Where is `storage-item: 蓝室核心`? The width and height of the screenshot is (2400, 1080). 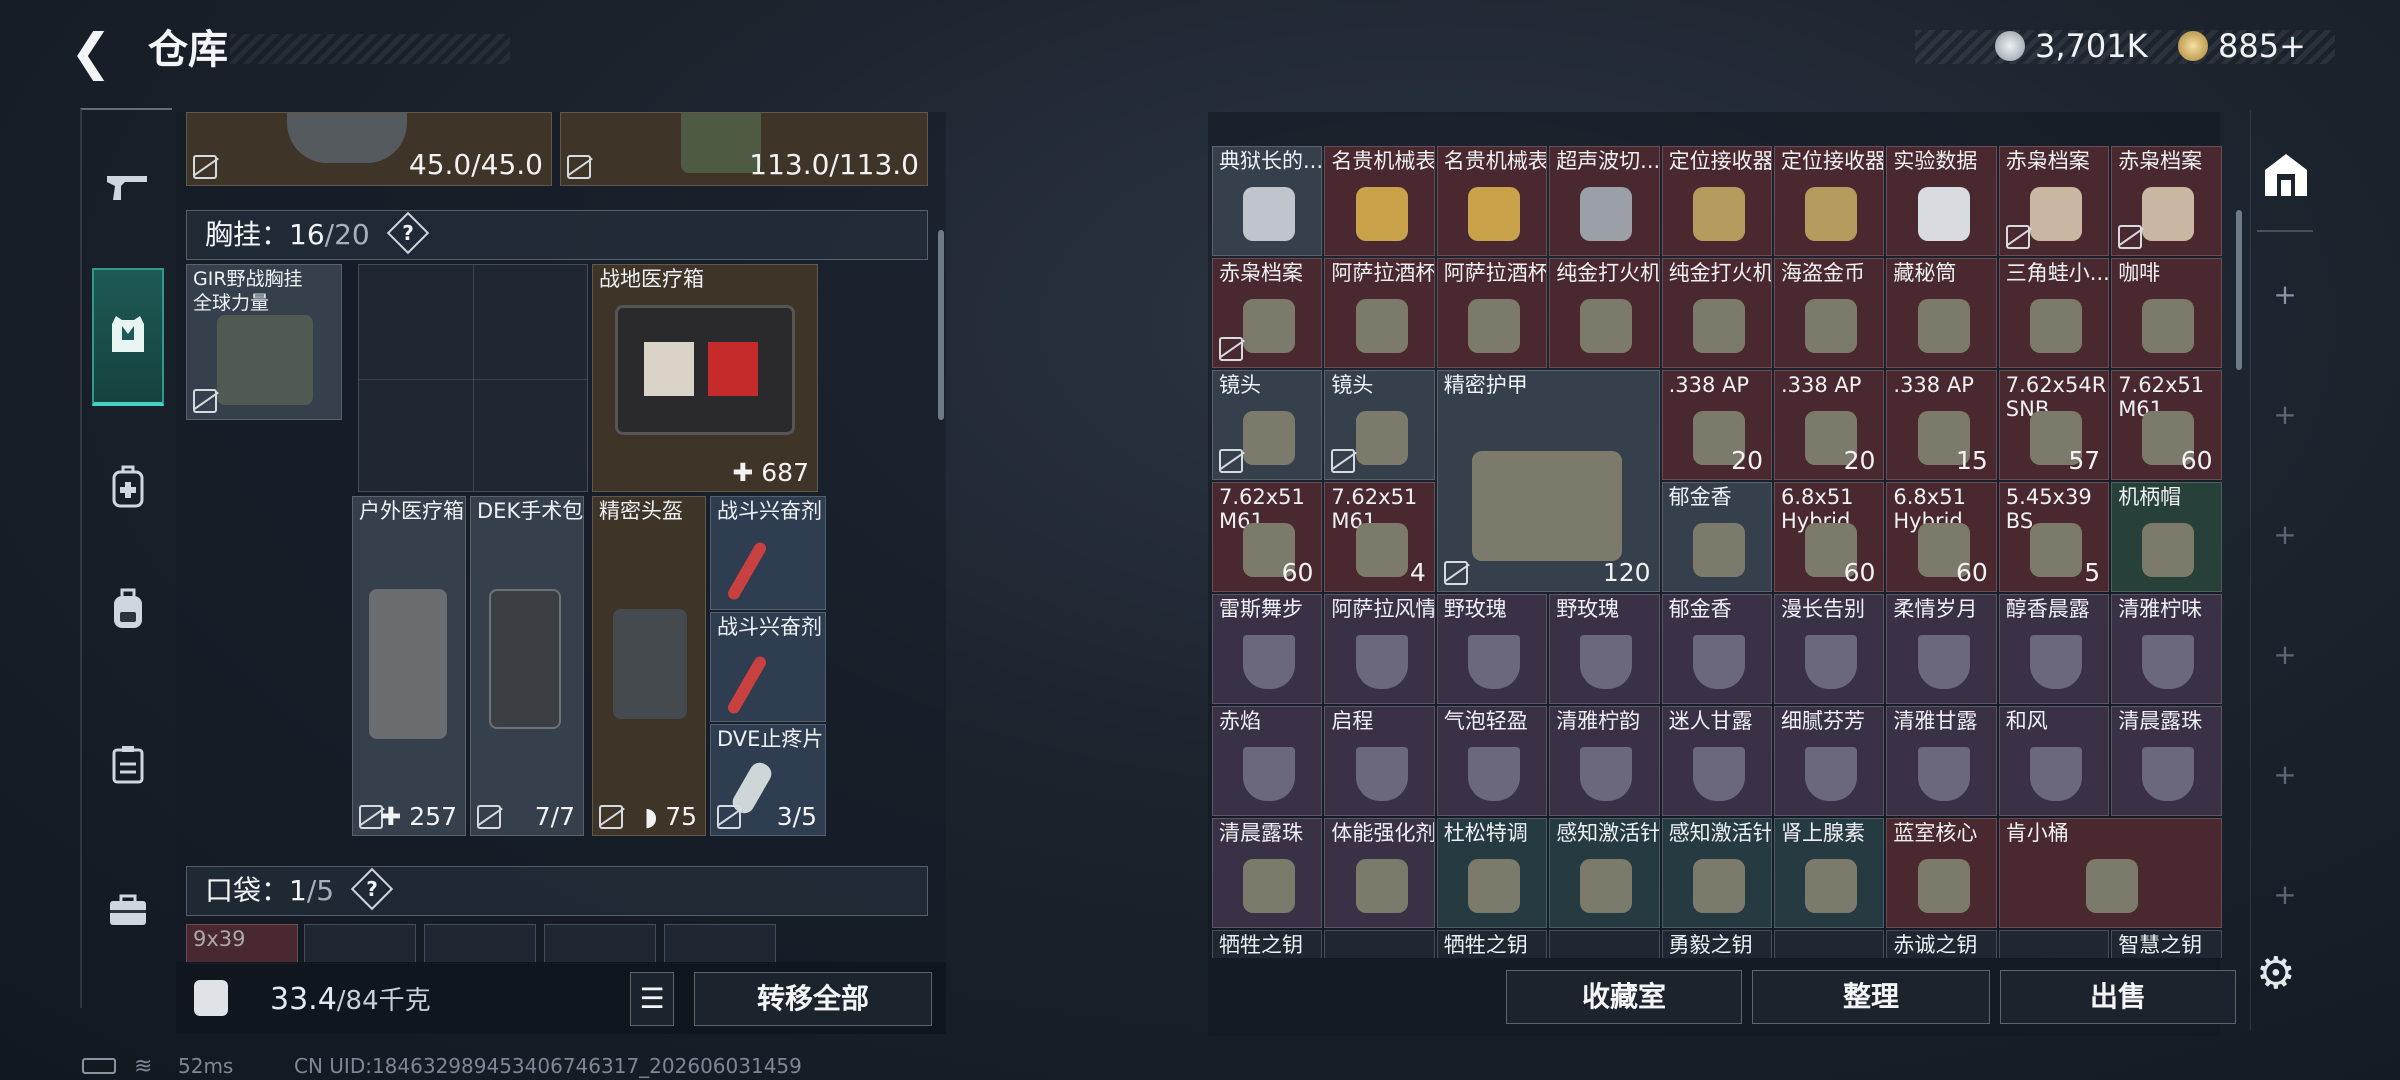 storage-item: 蓝室核心 is located at coordinates (1941, 873).